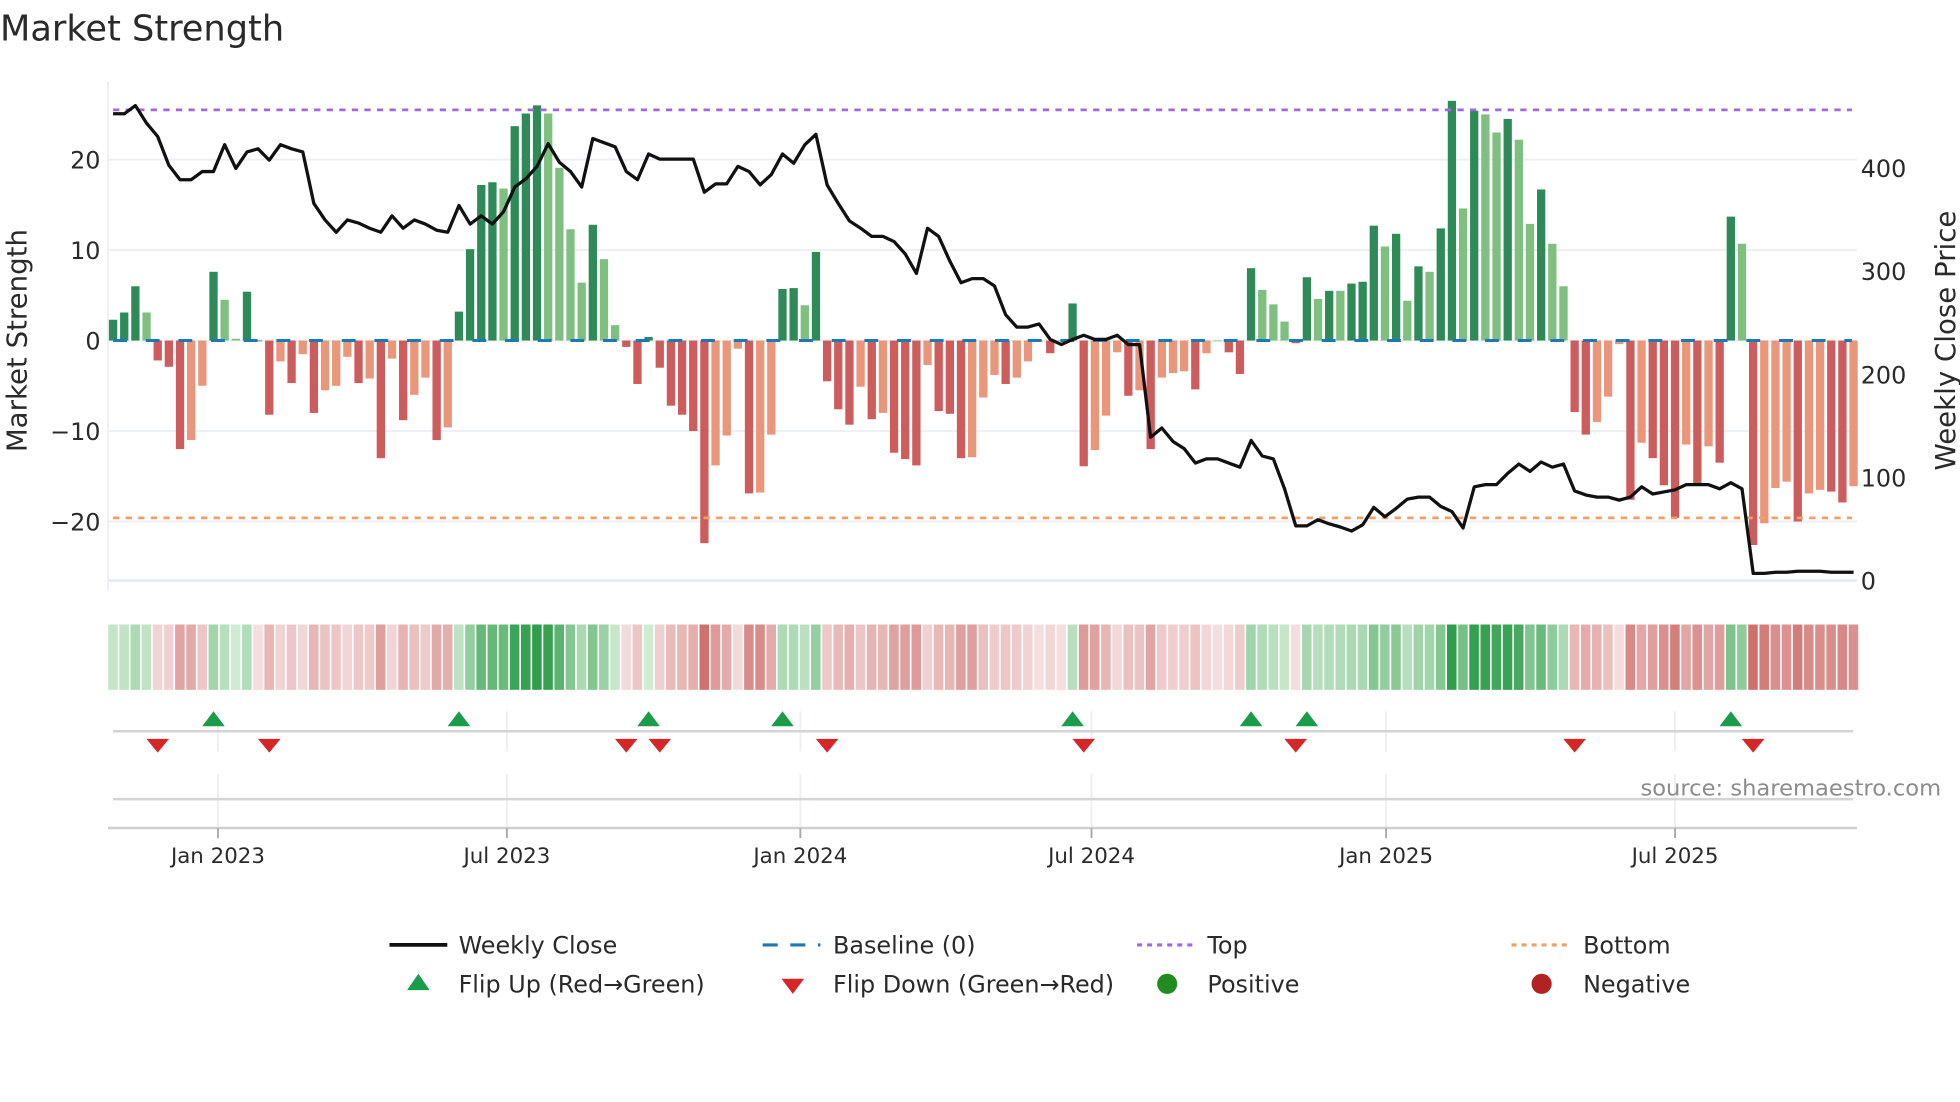 The width and height of the screenshot is (1960, 1102). I want to click on y-tick-label: −10, so click(75, 432).